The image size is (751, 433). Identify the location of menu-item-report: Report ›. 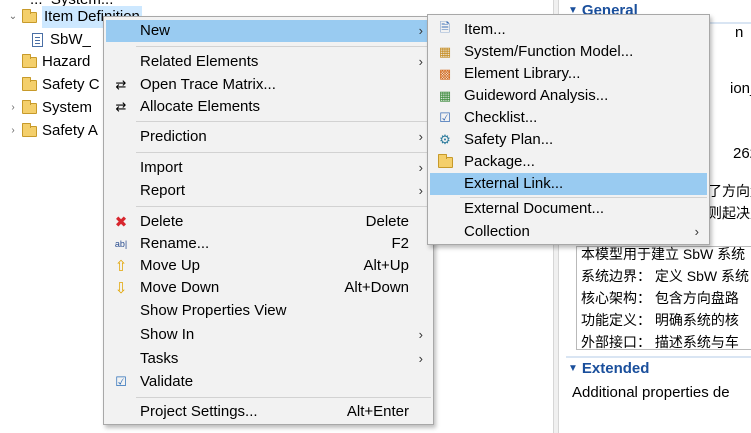
(268, 191).